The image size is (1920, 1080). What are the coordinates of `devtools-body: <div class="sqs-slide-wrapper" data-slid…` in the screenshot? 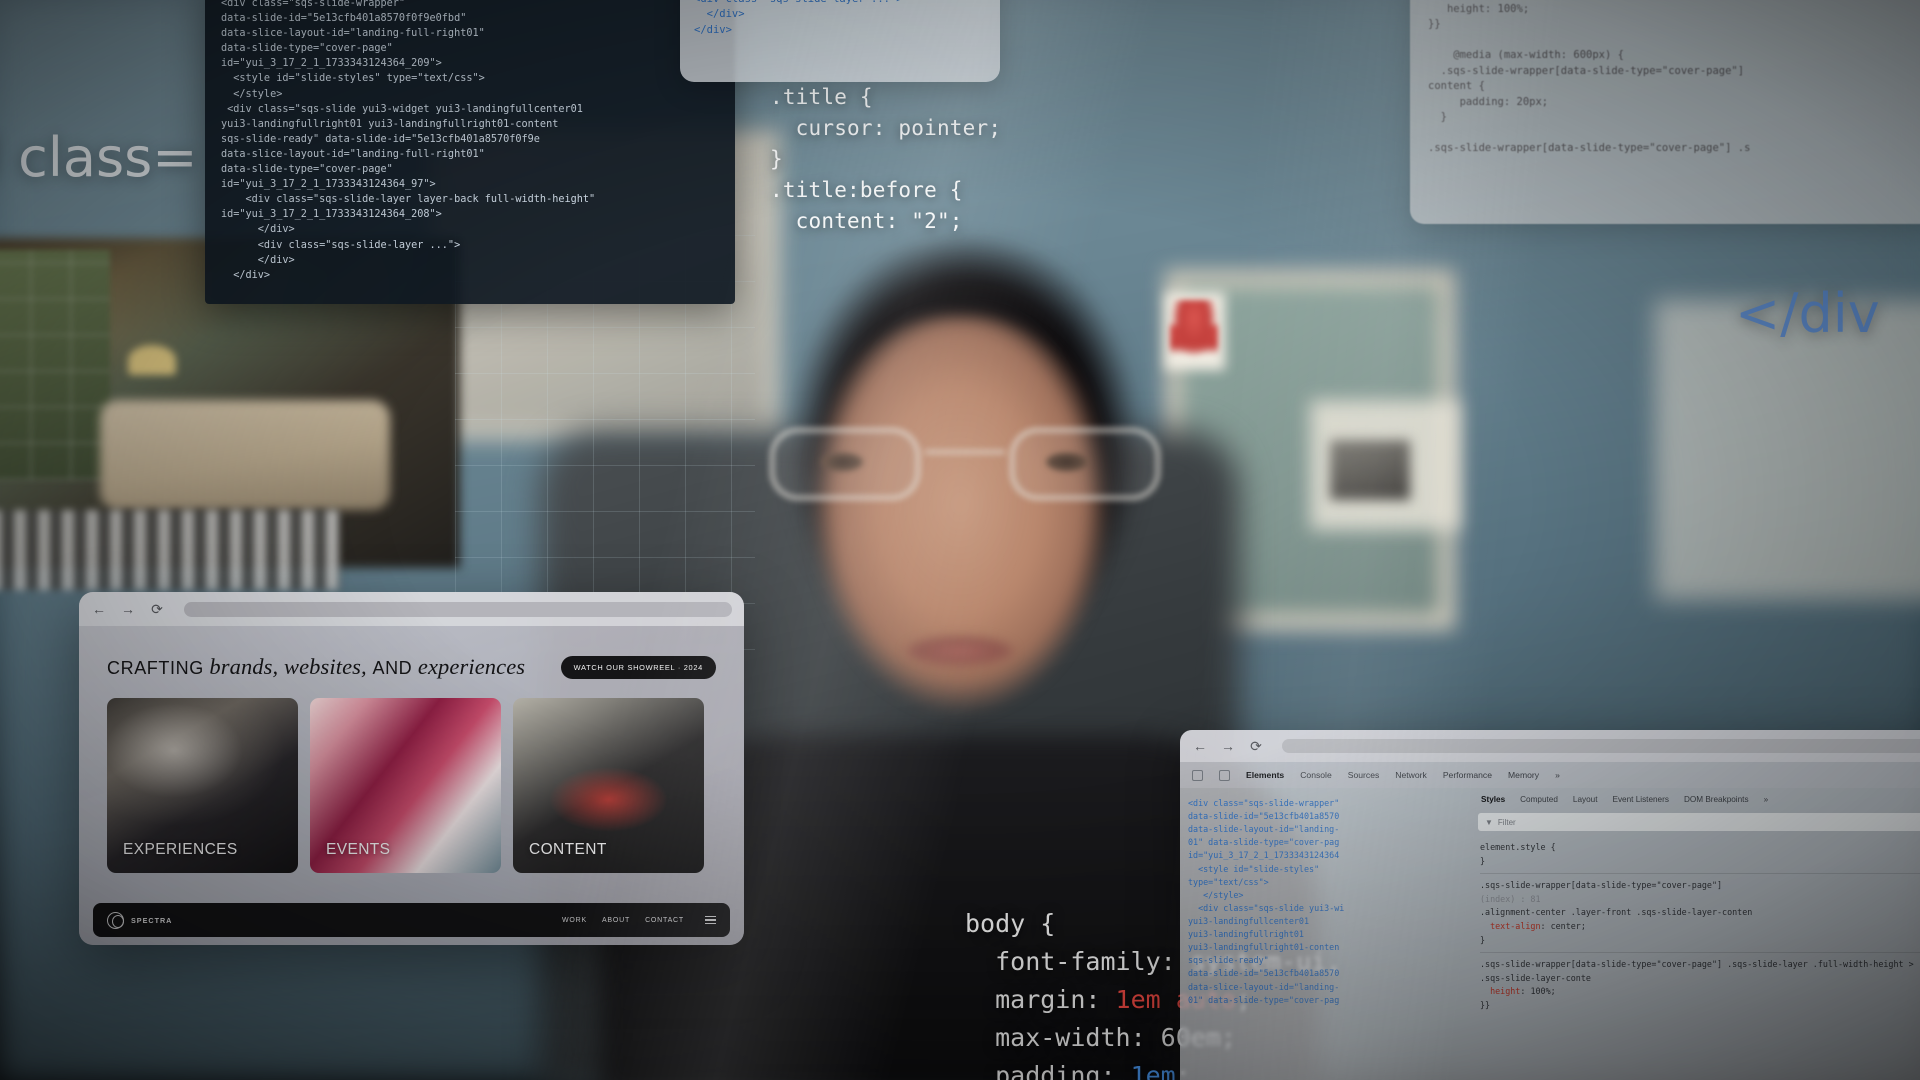 It's located at (1550, 934).